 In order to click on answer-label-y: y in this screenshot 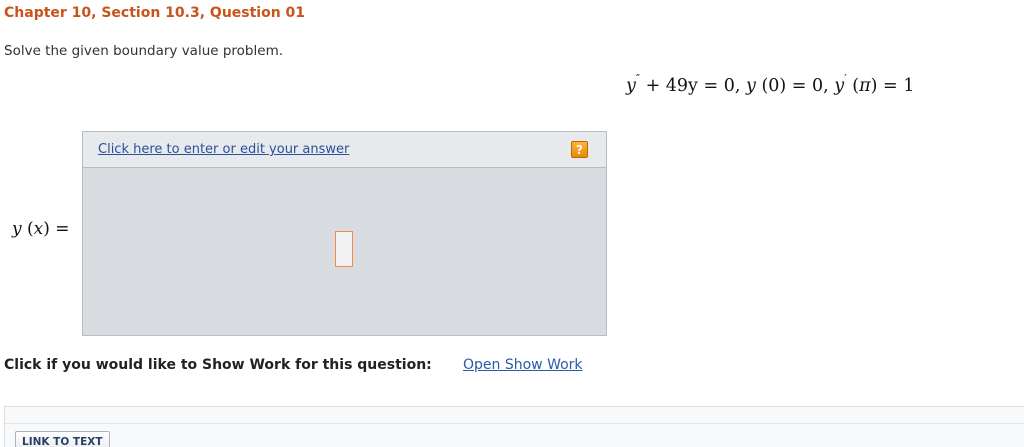, I will do `click(17, 229)`.